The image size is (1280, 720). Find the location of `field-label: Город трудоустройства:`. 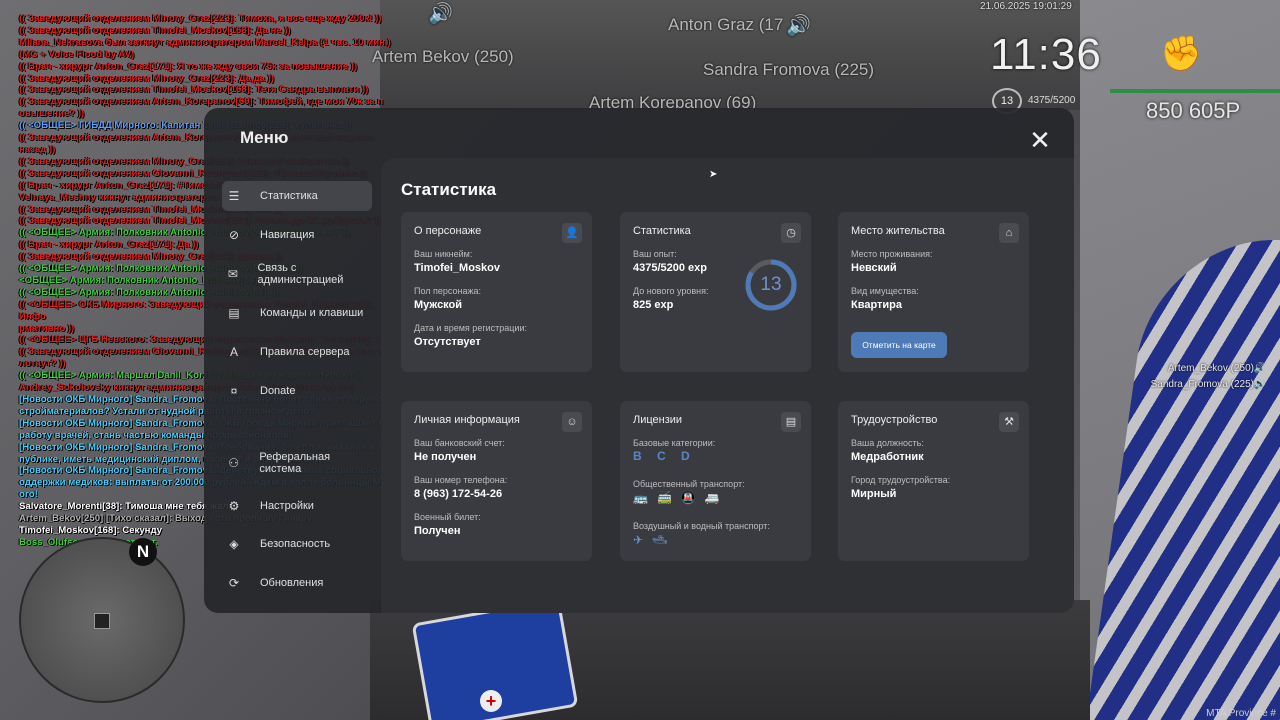

field-label: Город трудоустройства: is located at coordinates (901, 480).